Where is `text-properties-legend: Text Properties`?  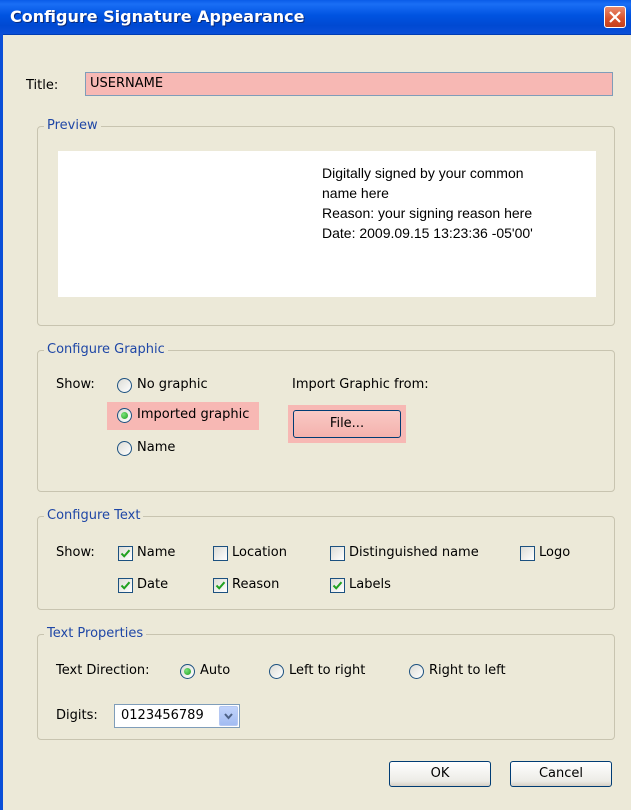
text-properties-legend: Text Properties is located at coordinates (95, 634).